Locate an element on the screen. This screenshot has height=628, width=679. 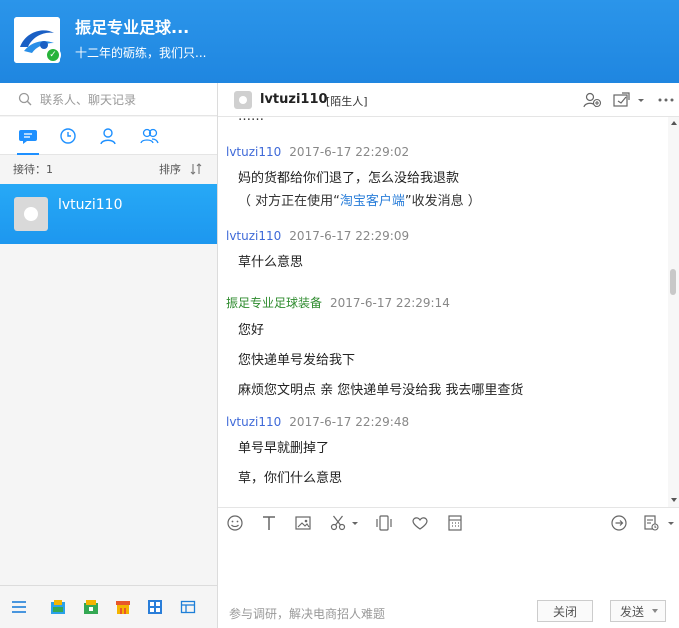
message-text: 您好 is located at coordinates (251, 330).